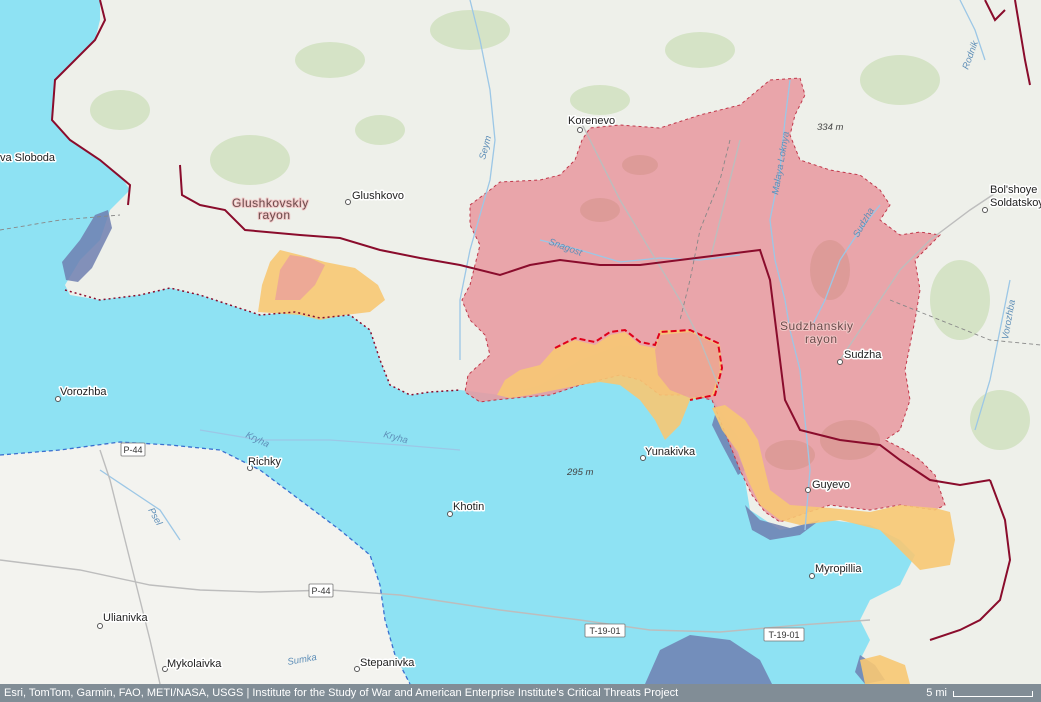  What do you see at coordinates (591, 121) in the screenshot?
I see `label-korenevo: Korenevo` at bounding box center [591, 121].